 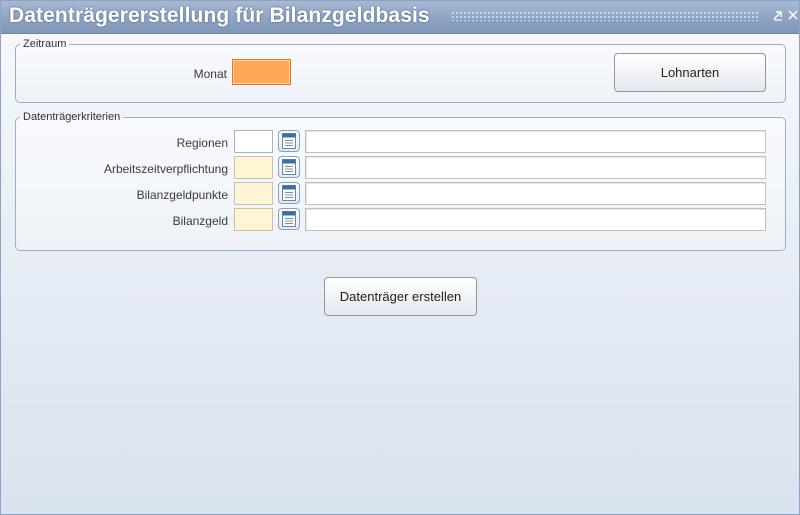 What do you see at coordinates (289, 167) in the screenshot?
I see `arbeitszeitverpflichtung-picker-button` at bounding box center [289, 167].